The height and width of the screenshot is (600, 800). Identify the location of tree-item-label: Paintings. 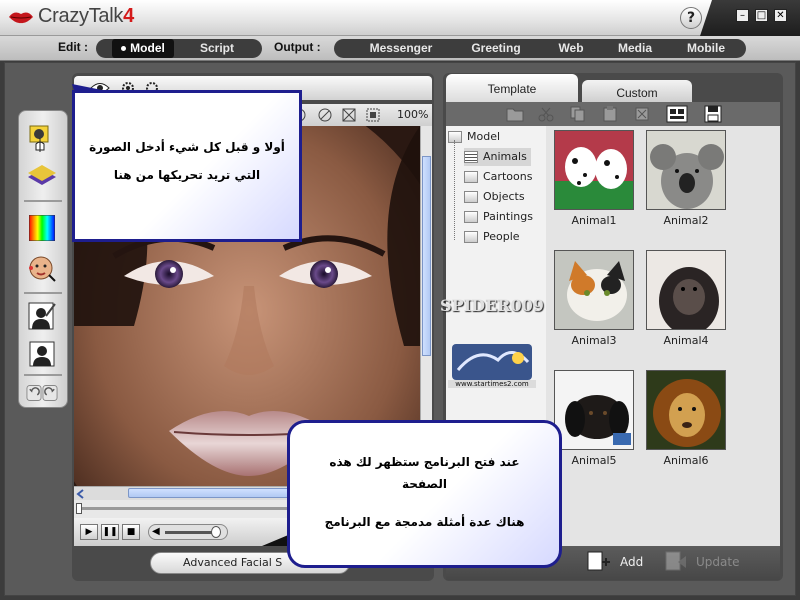
(508, 216).